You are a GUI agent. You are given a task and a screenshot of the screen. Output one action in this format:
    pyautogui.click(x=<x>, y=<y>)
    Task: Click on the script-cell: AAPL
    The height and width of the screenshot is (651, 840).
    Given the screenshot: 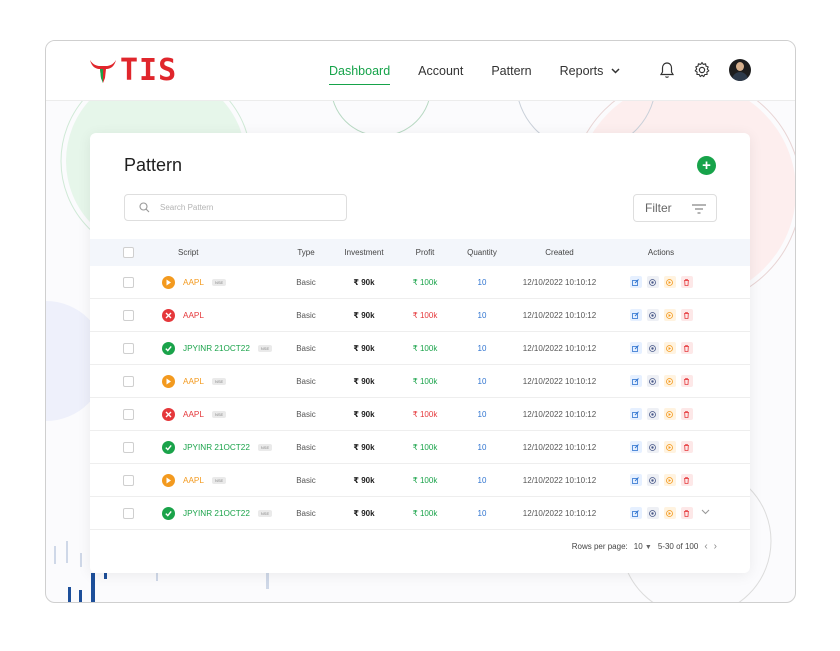 What is the action you would take?
    pyautogui.click(x=222, y=315)
    